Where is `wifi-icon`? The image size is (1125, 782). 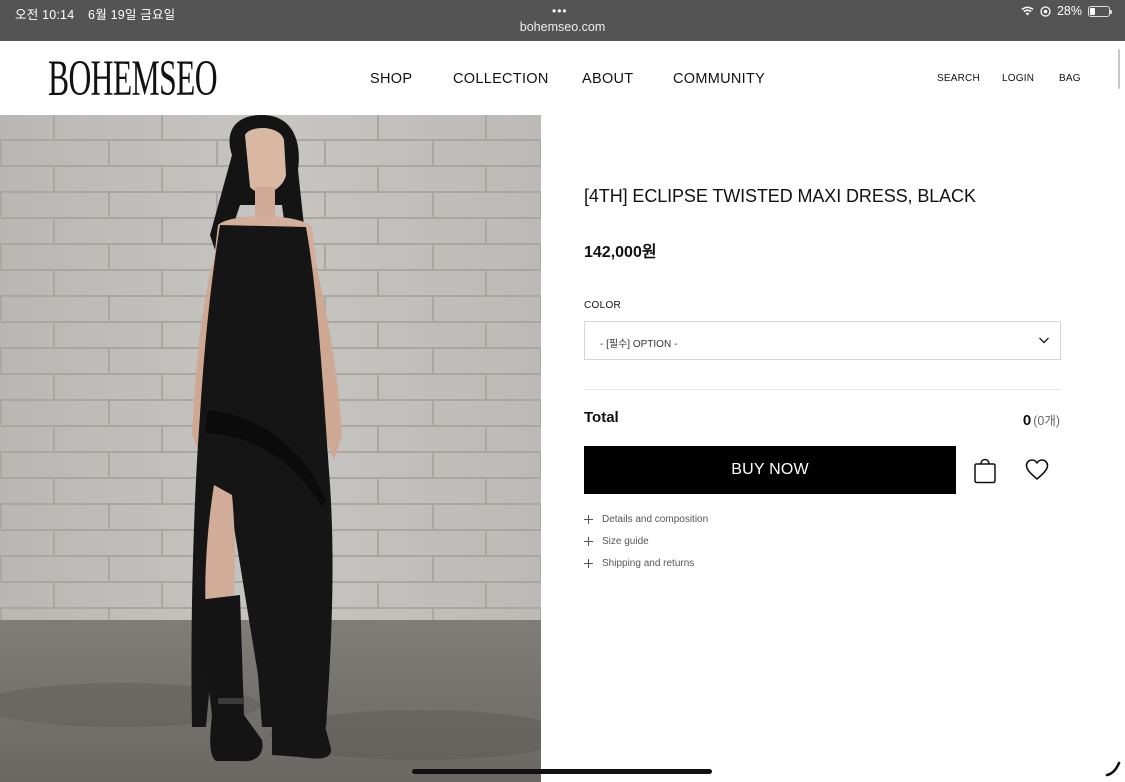 wifi-icon is located at coordinates (1027, 11).